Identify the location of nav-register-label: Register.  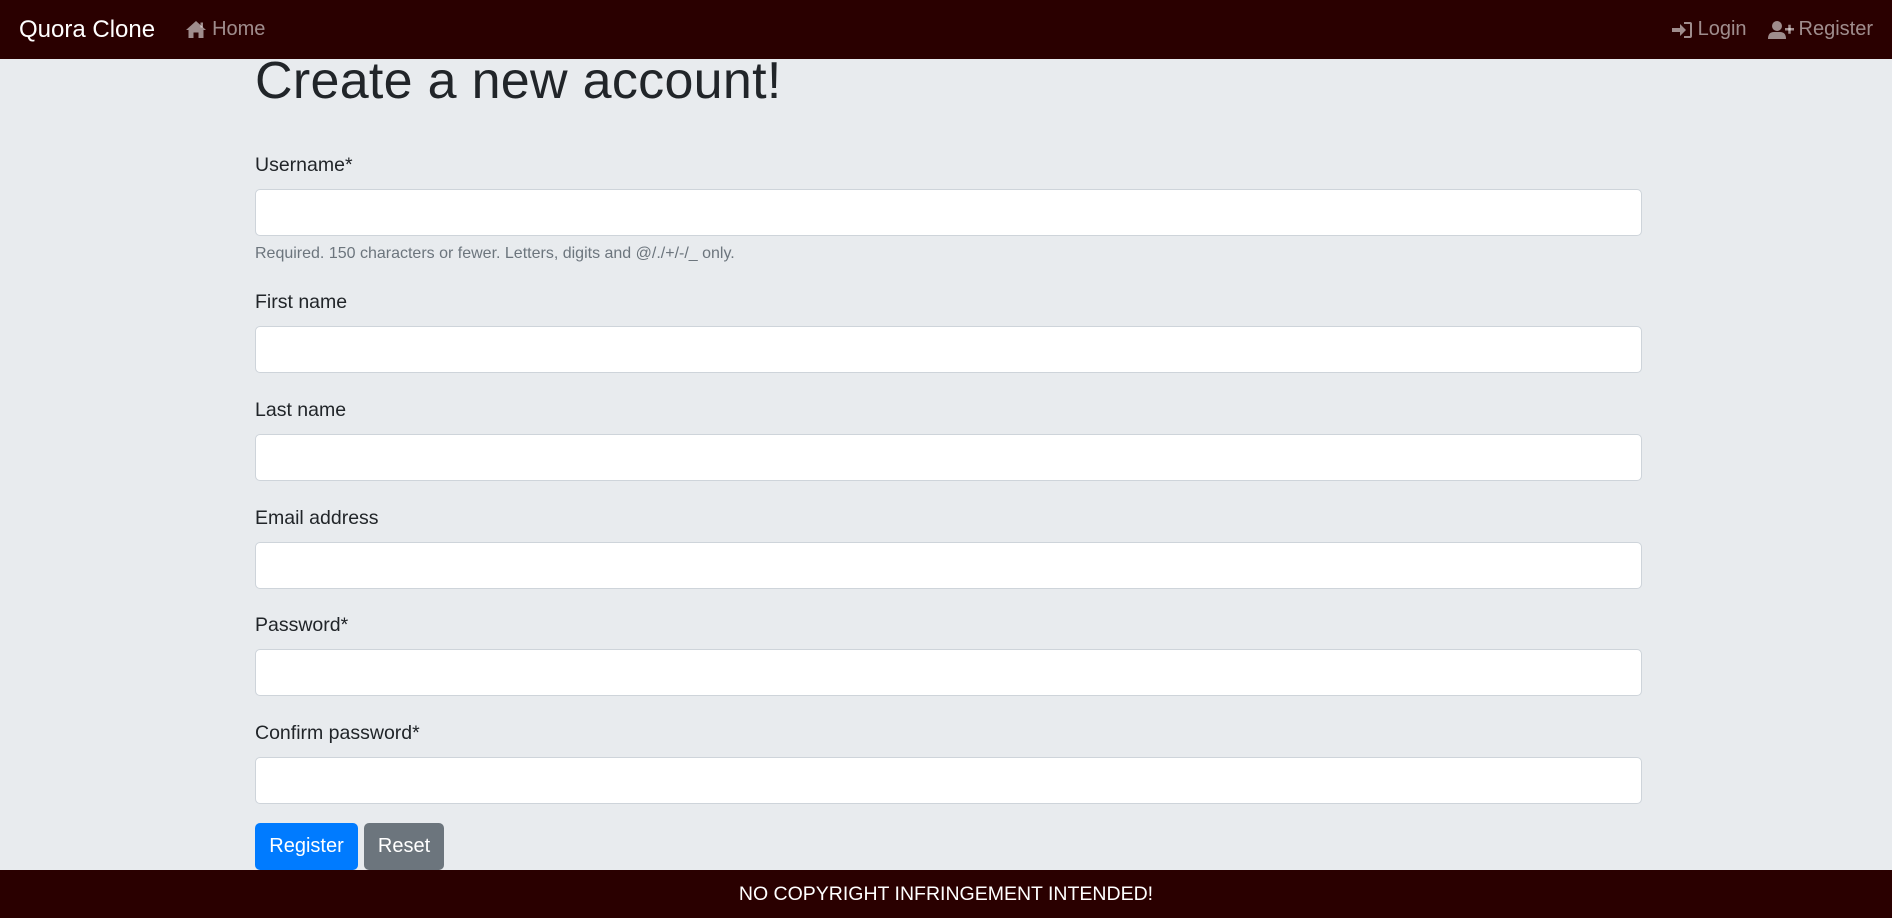
(1835, 29).